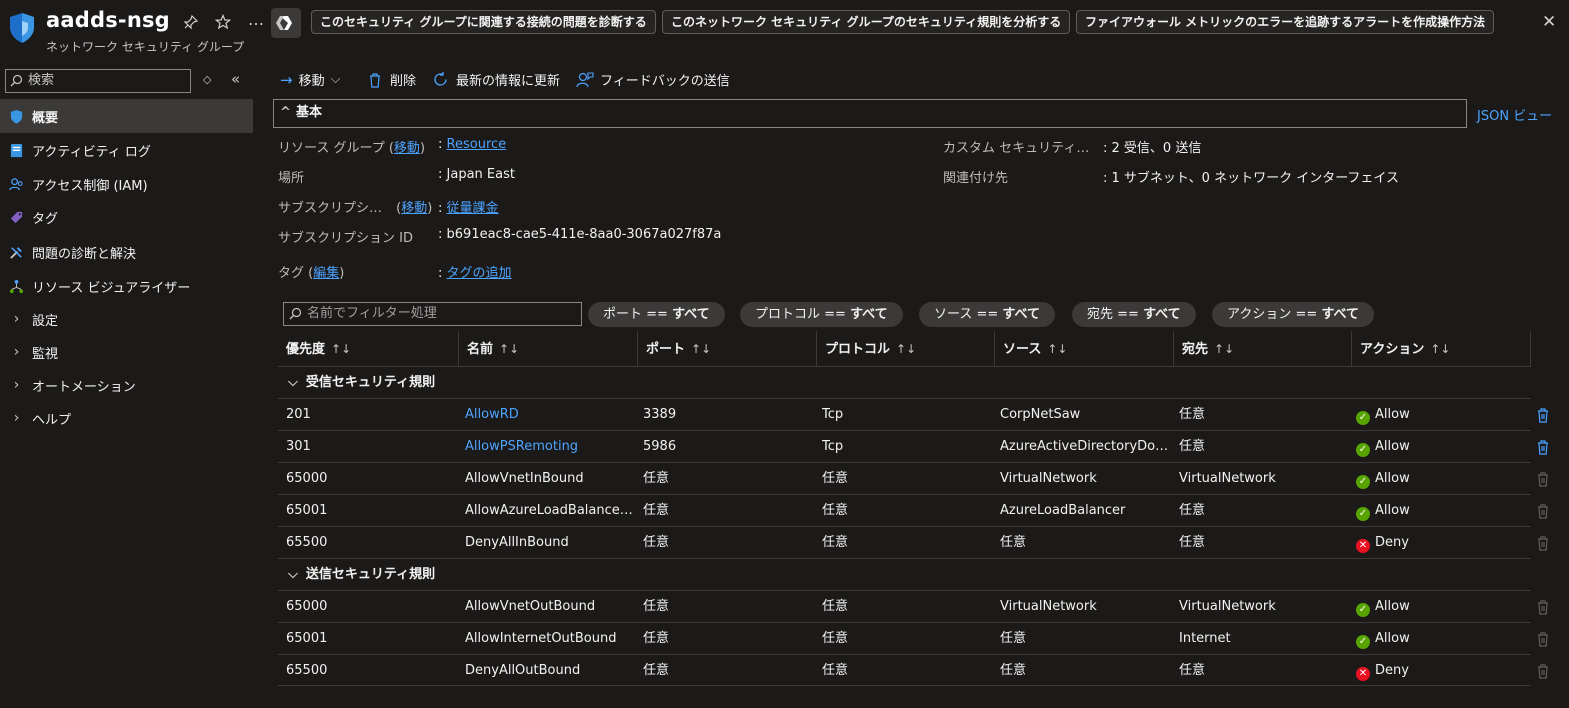 The height and width of the screenshot is (708, 1569). Describe the element at coordinates (727, 349) in the screenshot. I see `column-header-port: ポート ↑↓` at that location.